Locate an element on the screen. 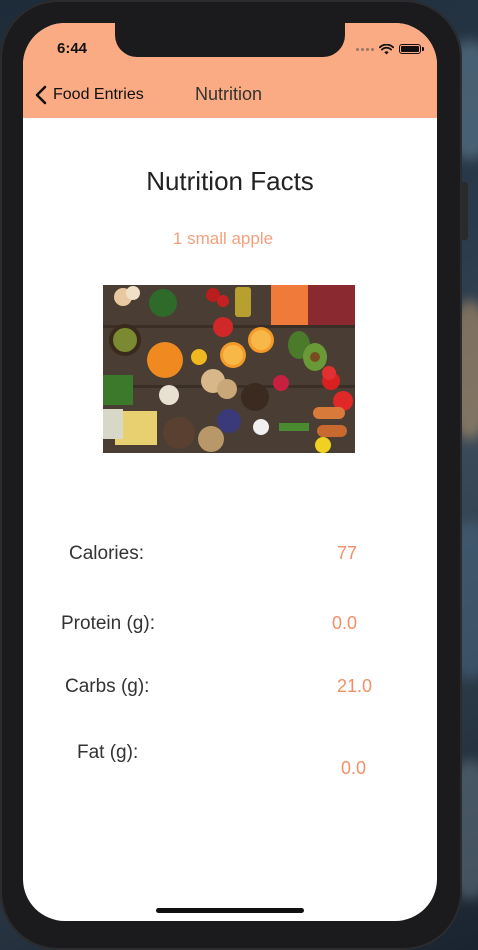 The height and width of the screenshot is (950, 478). carbs-label: Carbs (g): is located at coordinates (107, 686).